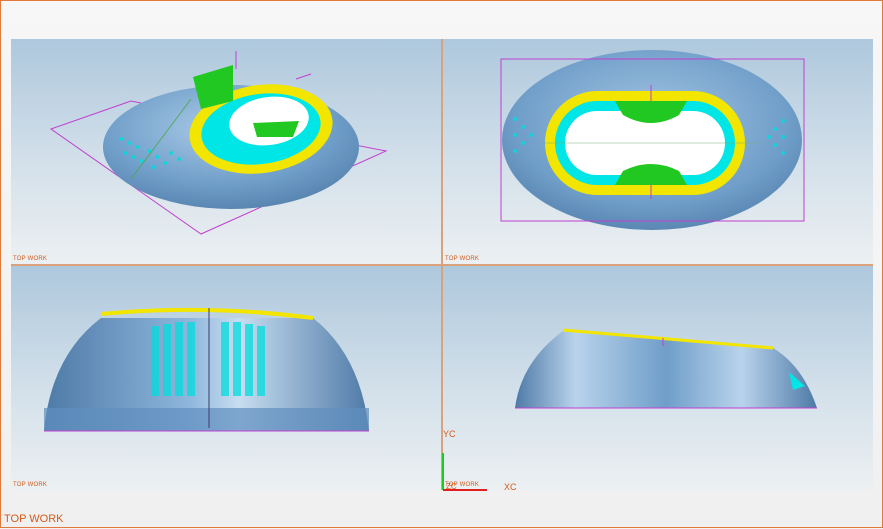 This screenshot has height=529, width=883. Describe the element at coordinates (652, 140) in the screenshot. I see `top-model` at that location.